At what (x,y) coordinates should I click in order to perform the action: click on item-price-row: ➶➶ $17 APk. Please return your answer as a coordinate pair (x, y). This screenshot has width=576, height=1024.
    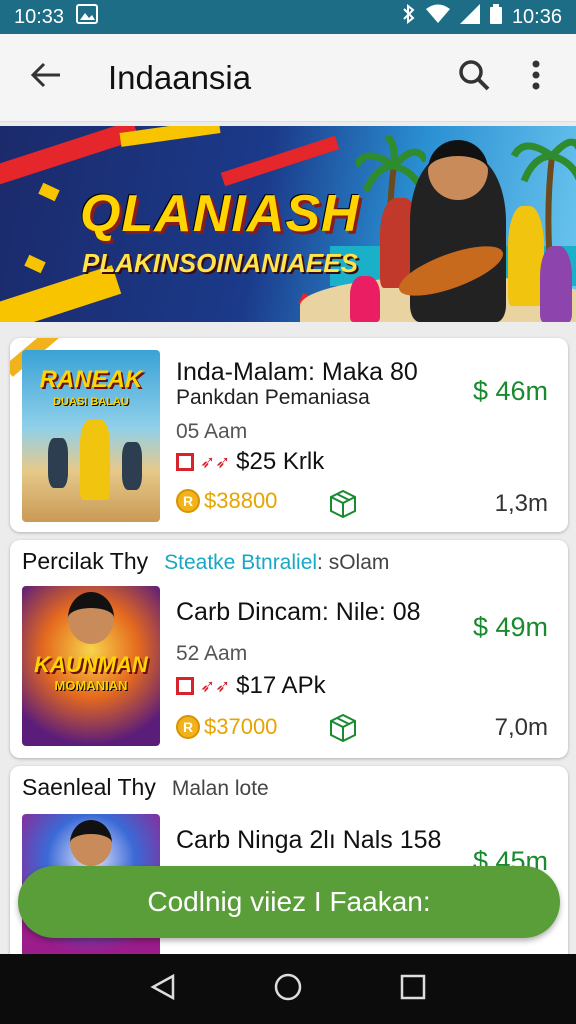
    Looking at the image, I should click on (251, 686).